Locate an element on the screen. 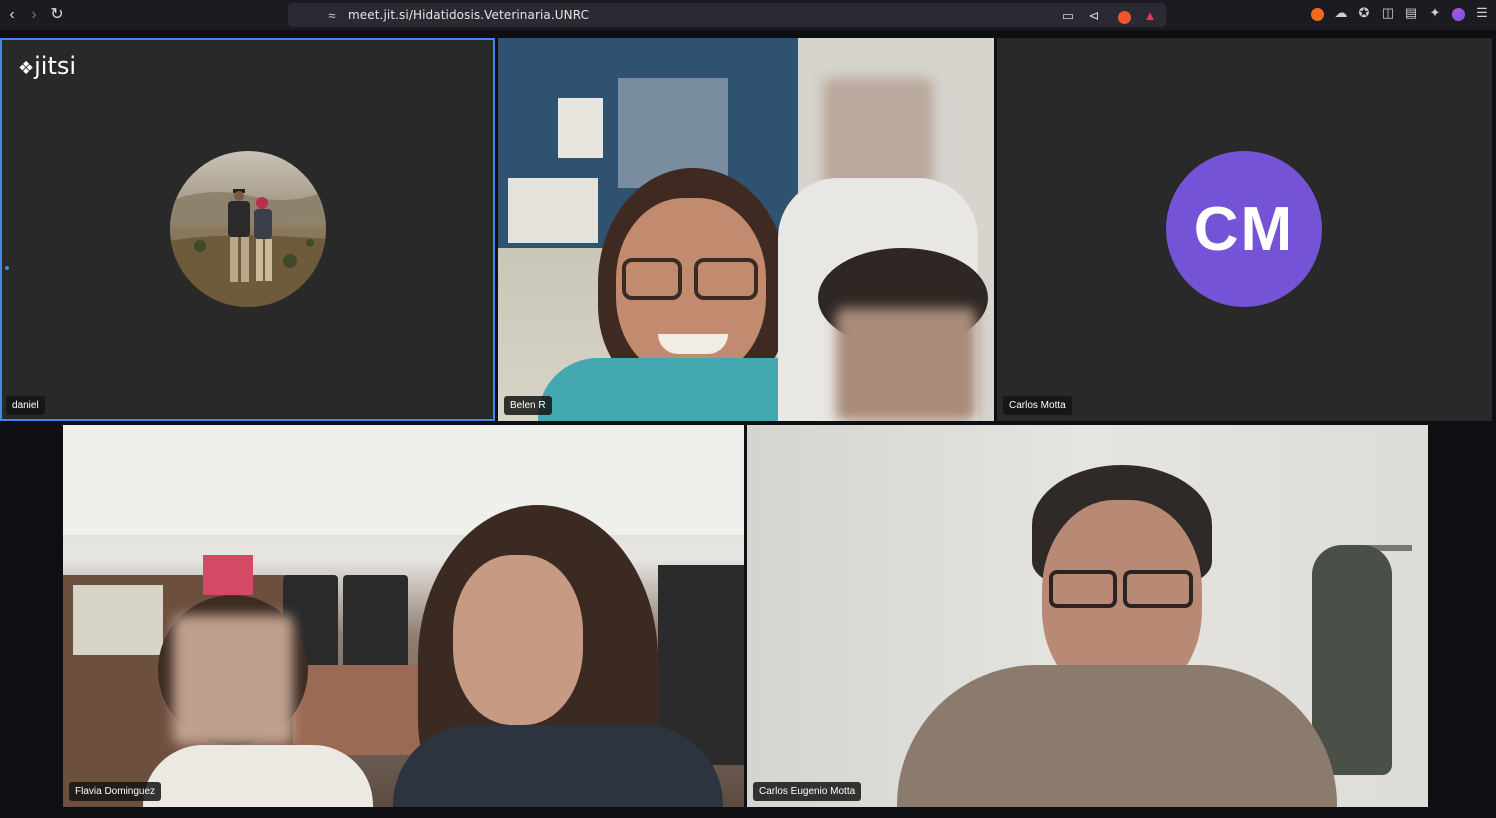  avatar-initials: CM is located at coordinates (1244, 229).